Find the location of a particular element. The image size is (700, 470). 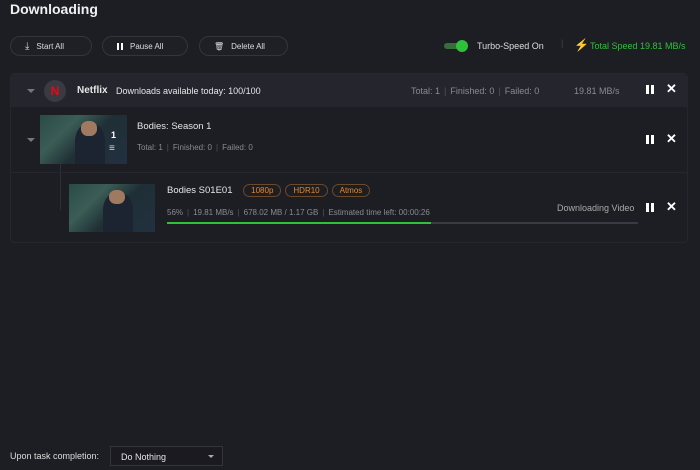

lightning-icon: ⚡ is located at coordinates (581, 45).